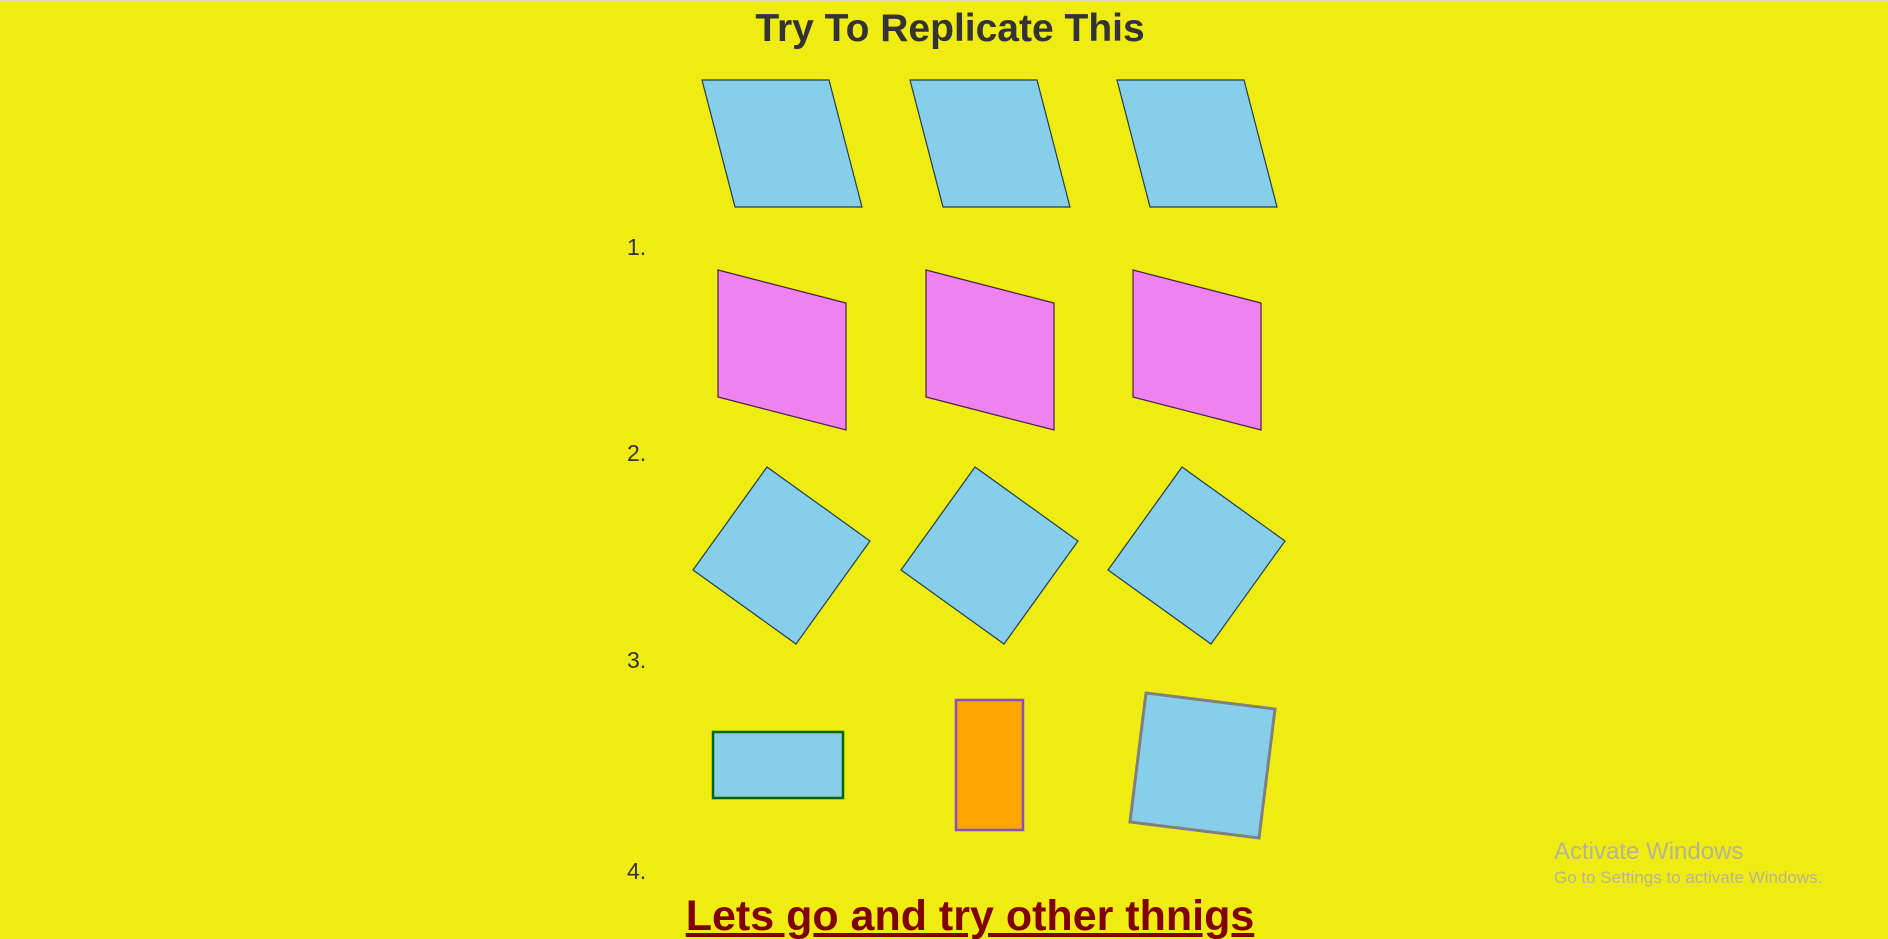 This screenshot has height=939, width=1888. What do you see at coordinates (637, 247) in the screenshot?
I see `list-marker-1: 1.` at bounding box center [637, 247].